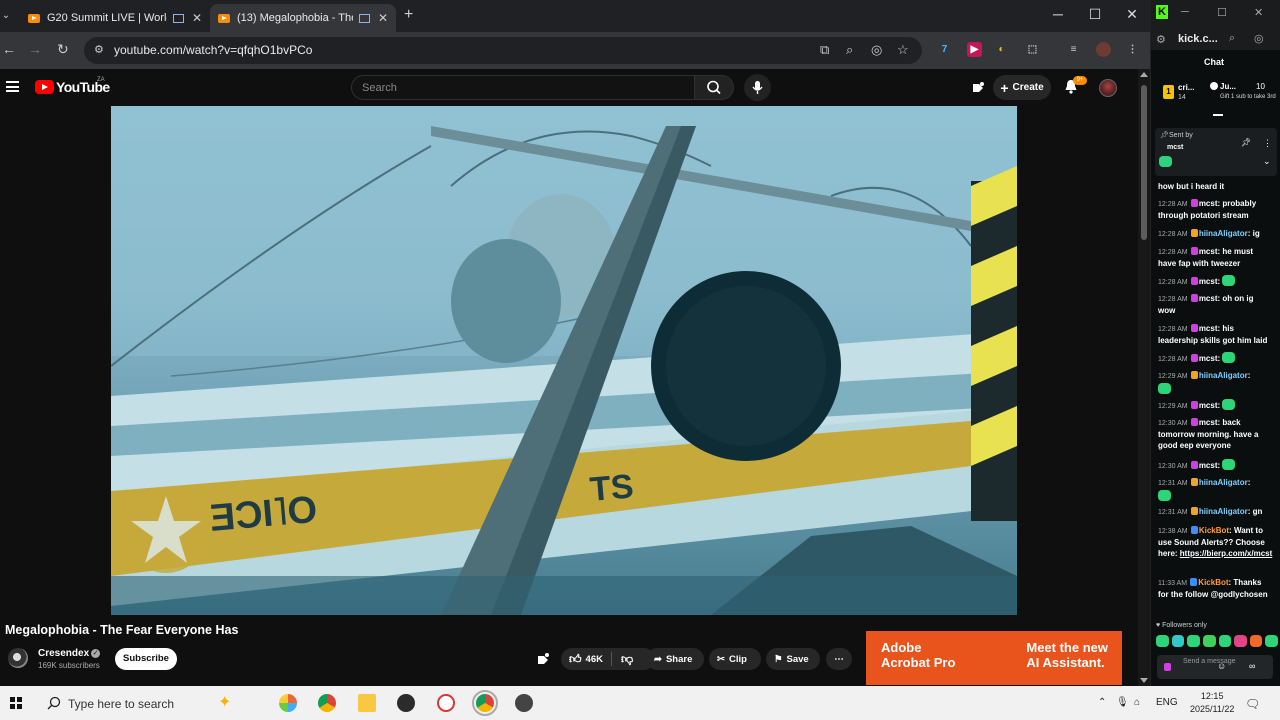  I want to click on snipping-tool-icon, so click(446, 703).